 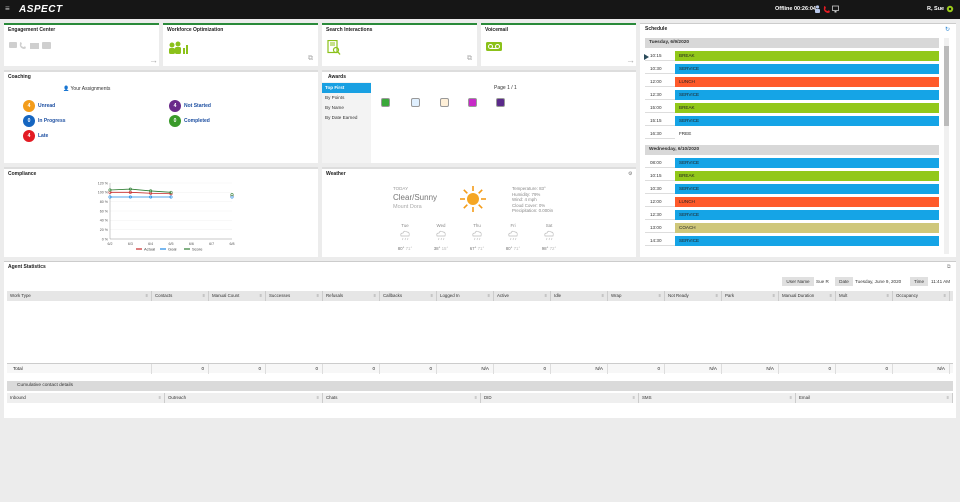 I want to click on workforce-optimization-tile: Workforce Optimization ⧉, so click(x=240, y=44).